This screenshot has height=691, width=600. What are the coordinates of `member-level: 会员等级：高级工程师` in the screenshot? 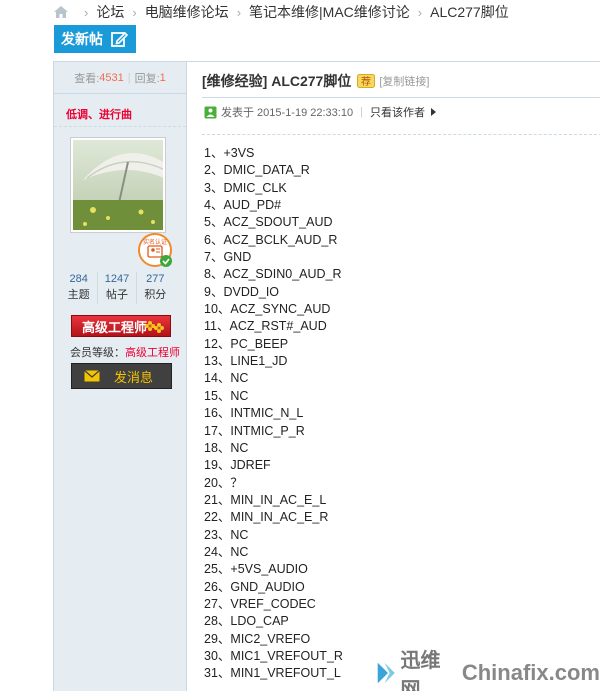 It's located at (125, 352).